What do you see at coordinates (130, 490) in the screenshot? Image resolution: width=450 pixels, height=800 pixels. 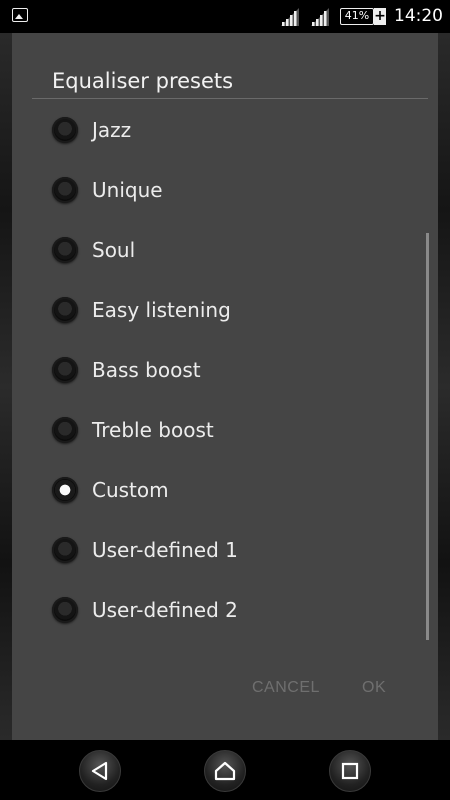 I see `option-label: Custom` at bounding box center [130, 490].